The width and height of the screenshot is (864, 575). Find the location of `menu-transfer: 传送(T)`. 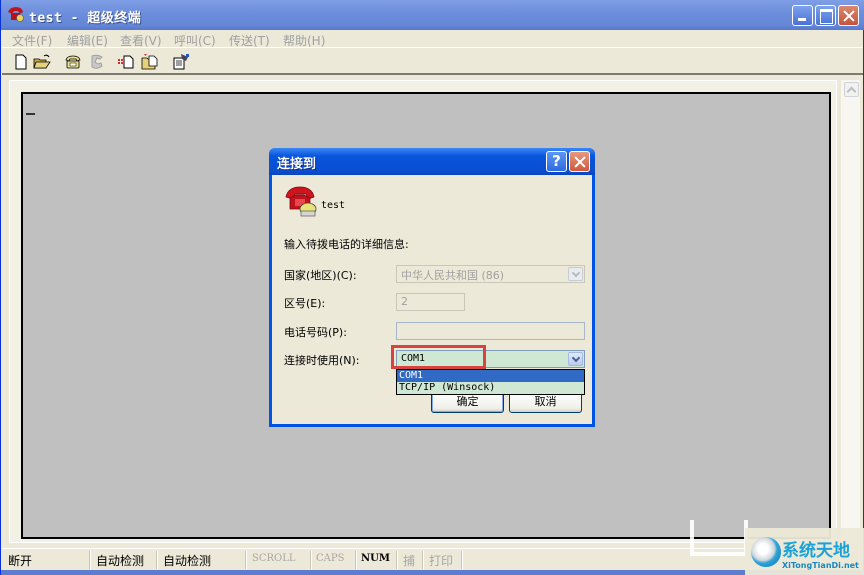

menu-transfer: 传送(T) is located at coordinates (249, 40).